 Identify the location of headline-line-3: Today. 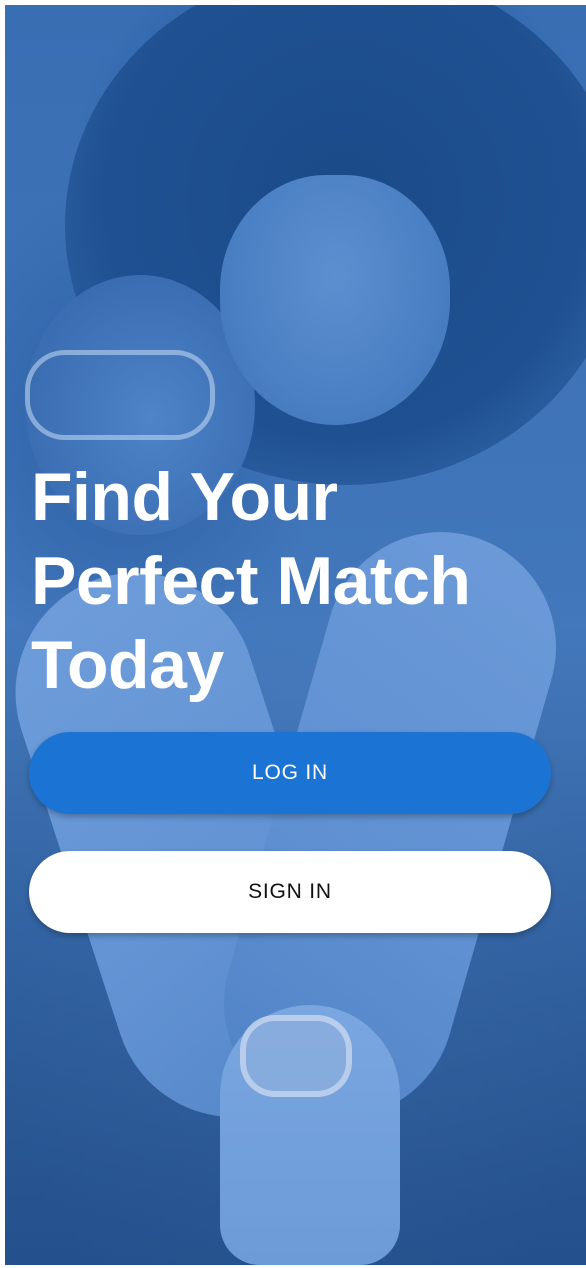
(127, 665).